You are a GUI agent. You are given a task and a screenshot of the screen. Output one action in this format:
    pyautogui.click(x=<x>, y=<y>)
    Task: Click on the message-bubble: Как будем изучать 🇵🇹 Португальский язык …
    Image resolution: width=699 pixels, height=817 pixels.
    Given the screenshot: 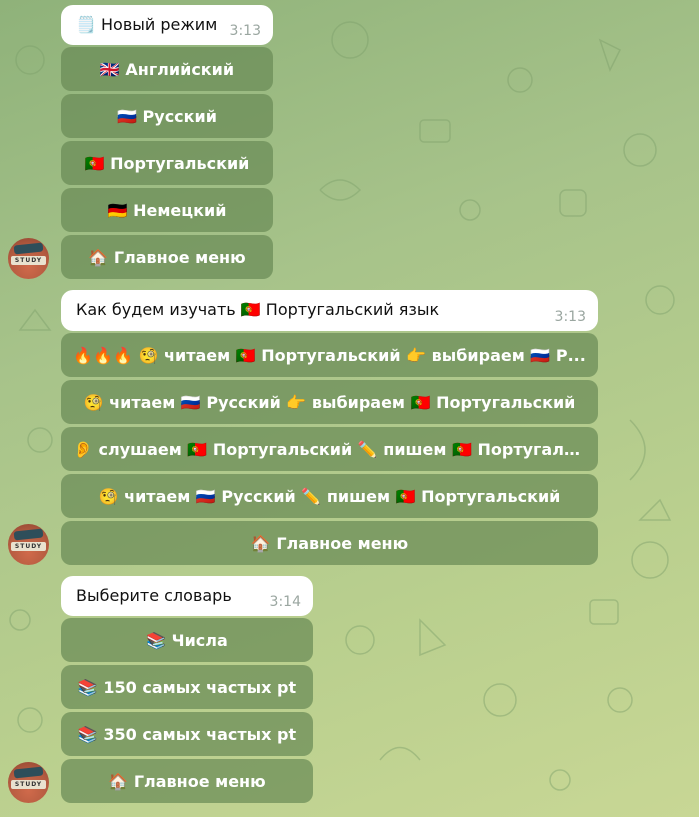 What is the action you would take?
    pyautogui.click(x=329, y=310)
    